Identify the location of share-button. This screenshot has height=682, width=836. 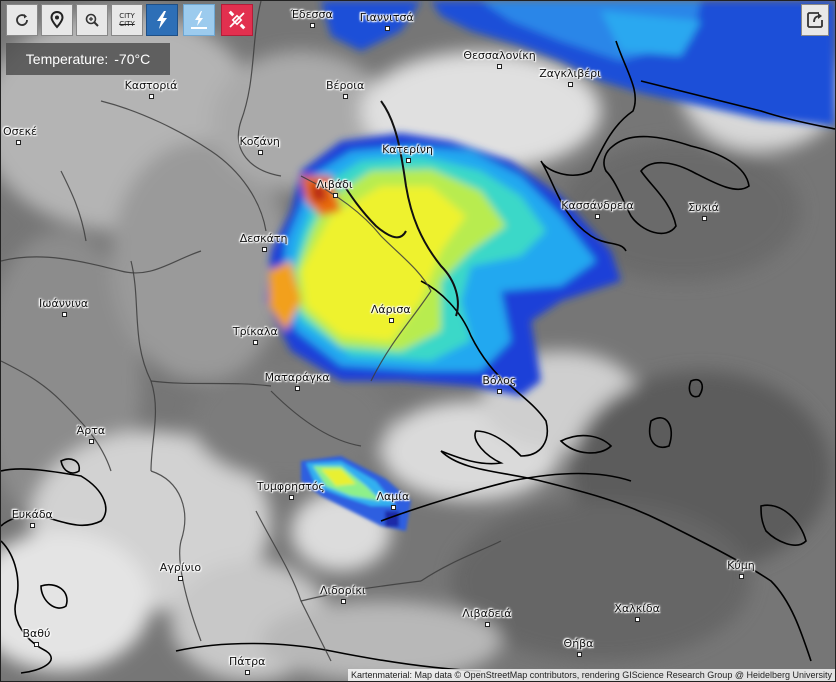
(815, 20).